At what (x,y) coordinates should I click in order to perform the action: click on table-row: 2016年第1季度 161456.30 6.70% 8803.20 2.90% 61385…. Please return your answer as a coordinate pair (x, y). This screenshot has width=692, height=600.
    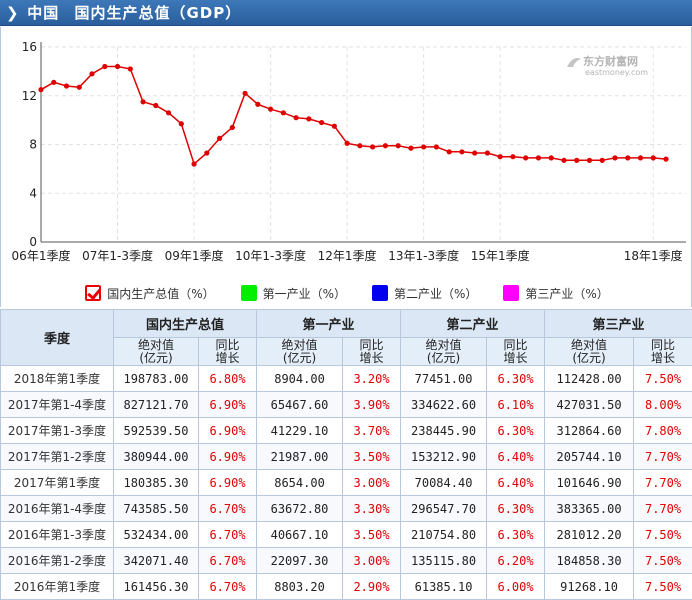
    Looking at the image, I should click on (346, 586).